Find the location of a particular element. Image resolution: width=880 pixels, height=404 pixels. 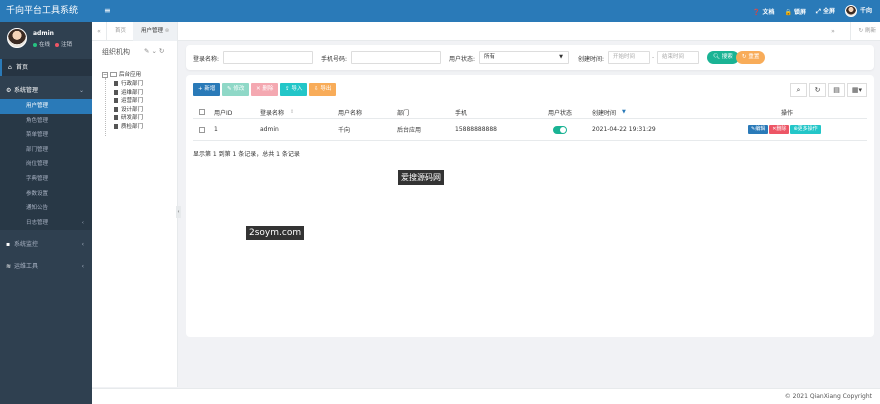

sidebar-item-logs: 日志管理 ‹ is located at coordinates (46, 223).